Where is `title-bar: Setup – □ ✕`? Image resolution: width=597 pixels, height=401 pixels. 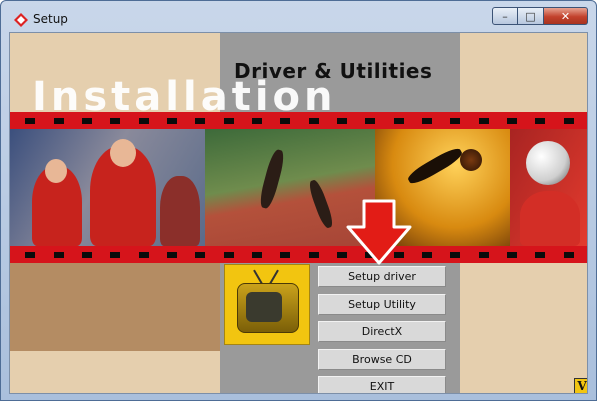
title-bar: Setup – □ ✕ is located at coordinates (298, 16).